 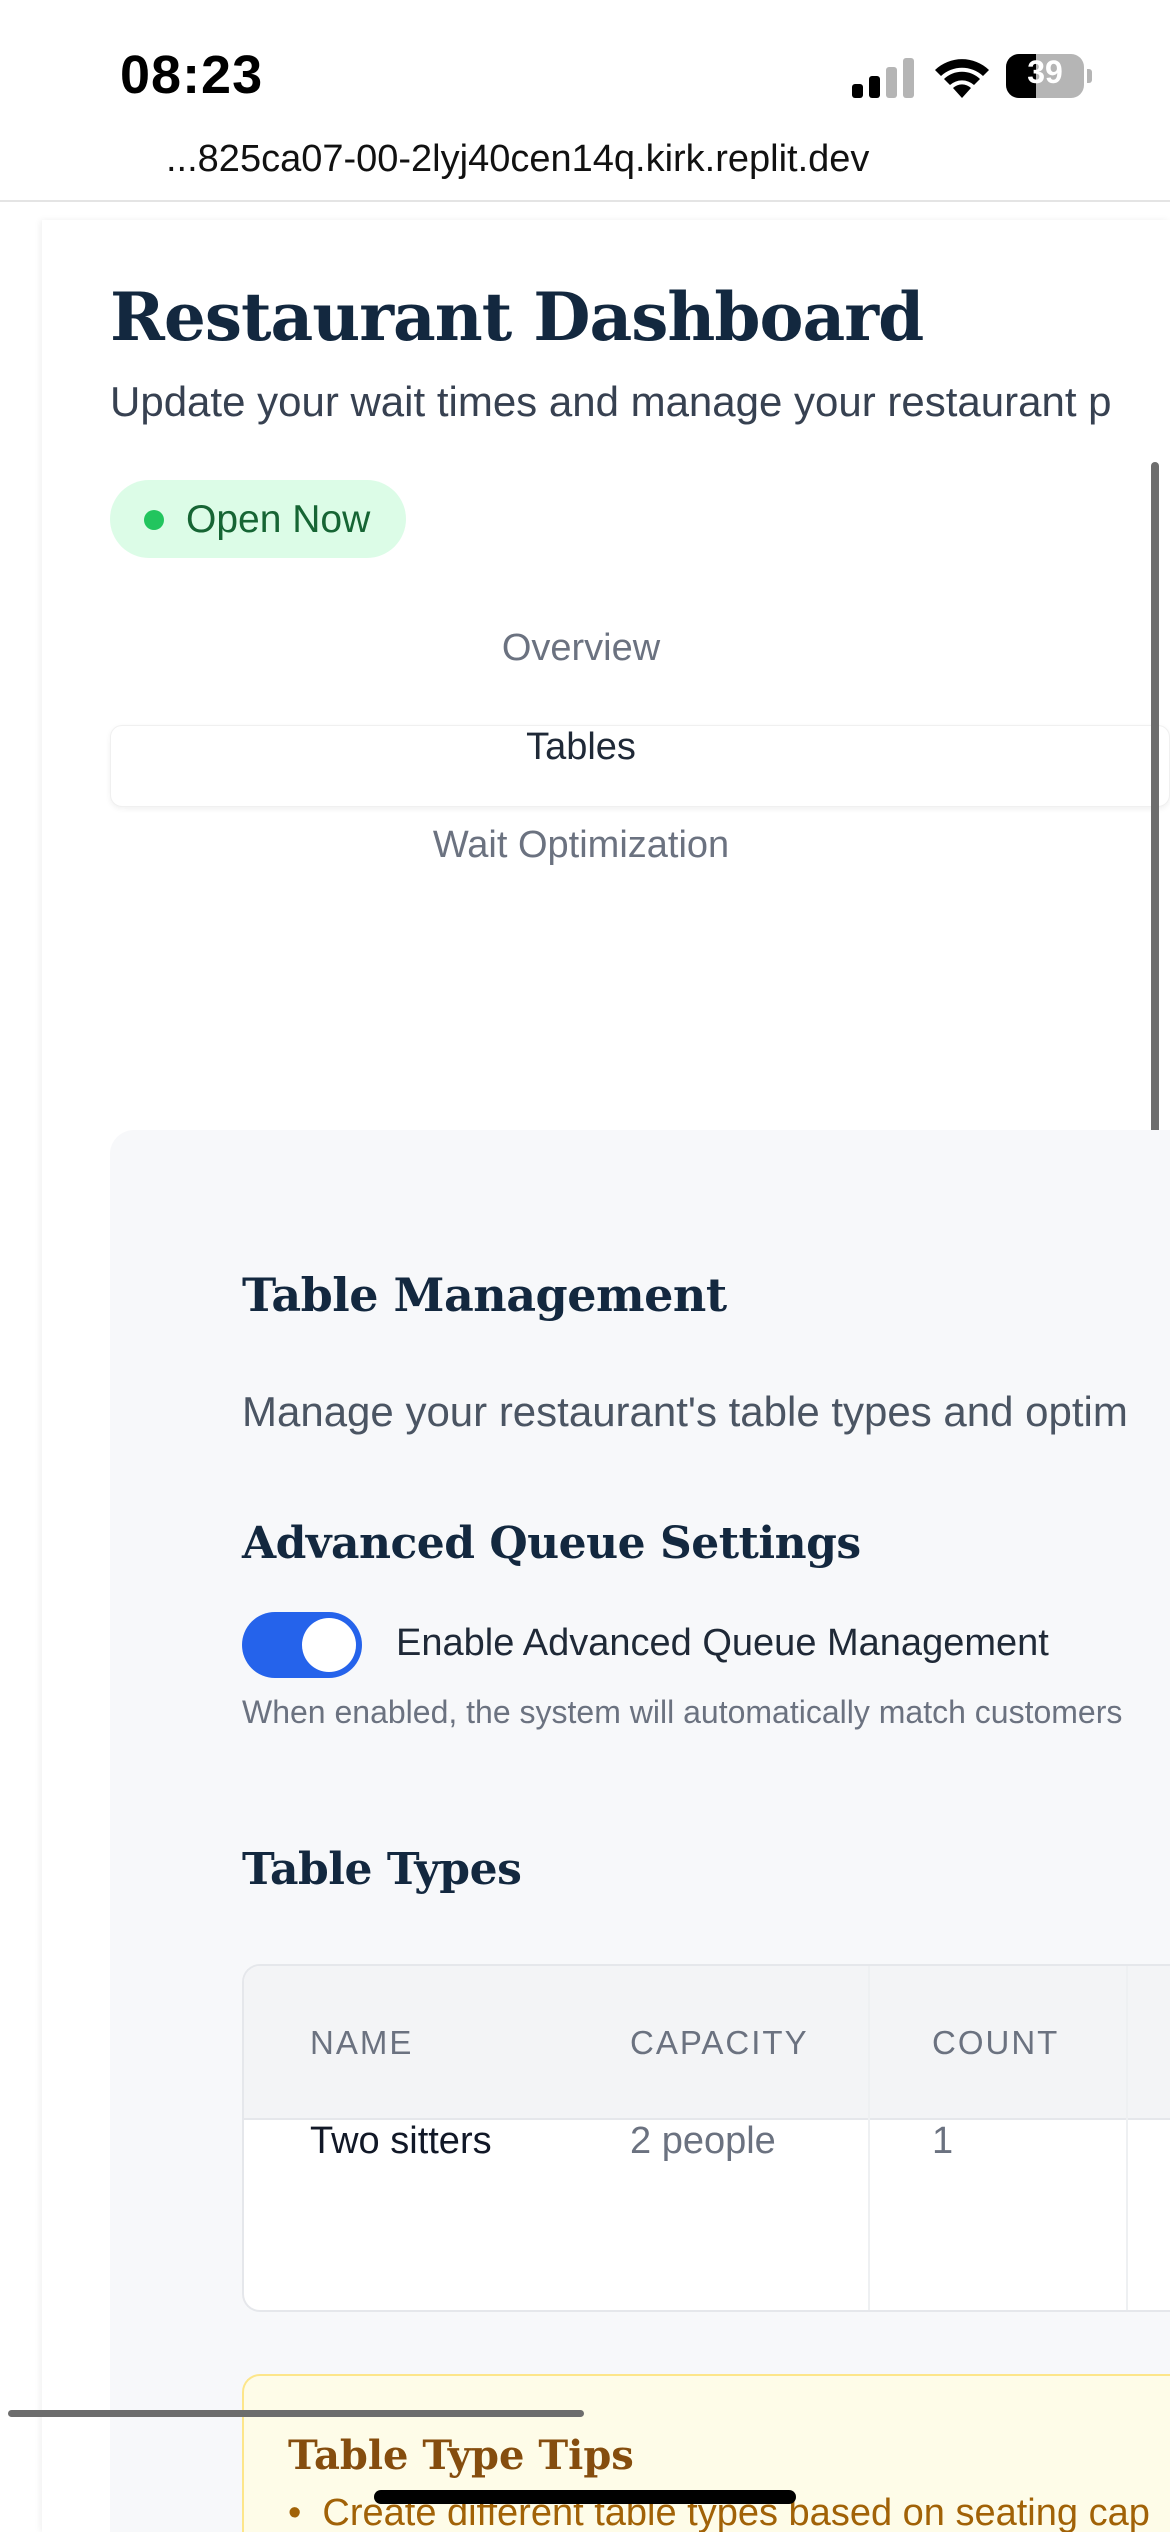 I want to click on status-badge: Open Now, so click(x=258, y=519).